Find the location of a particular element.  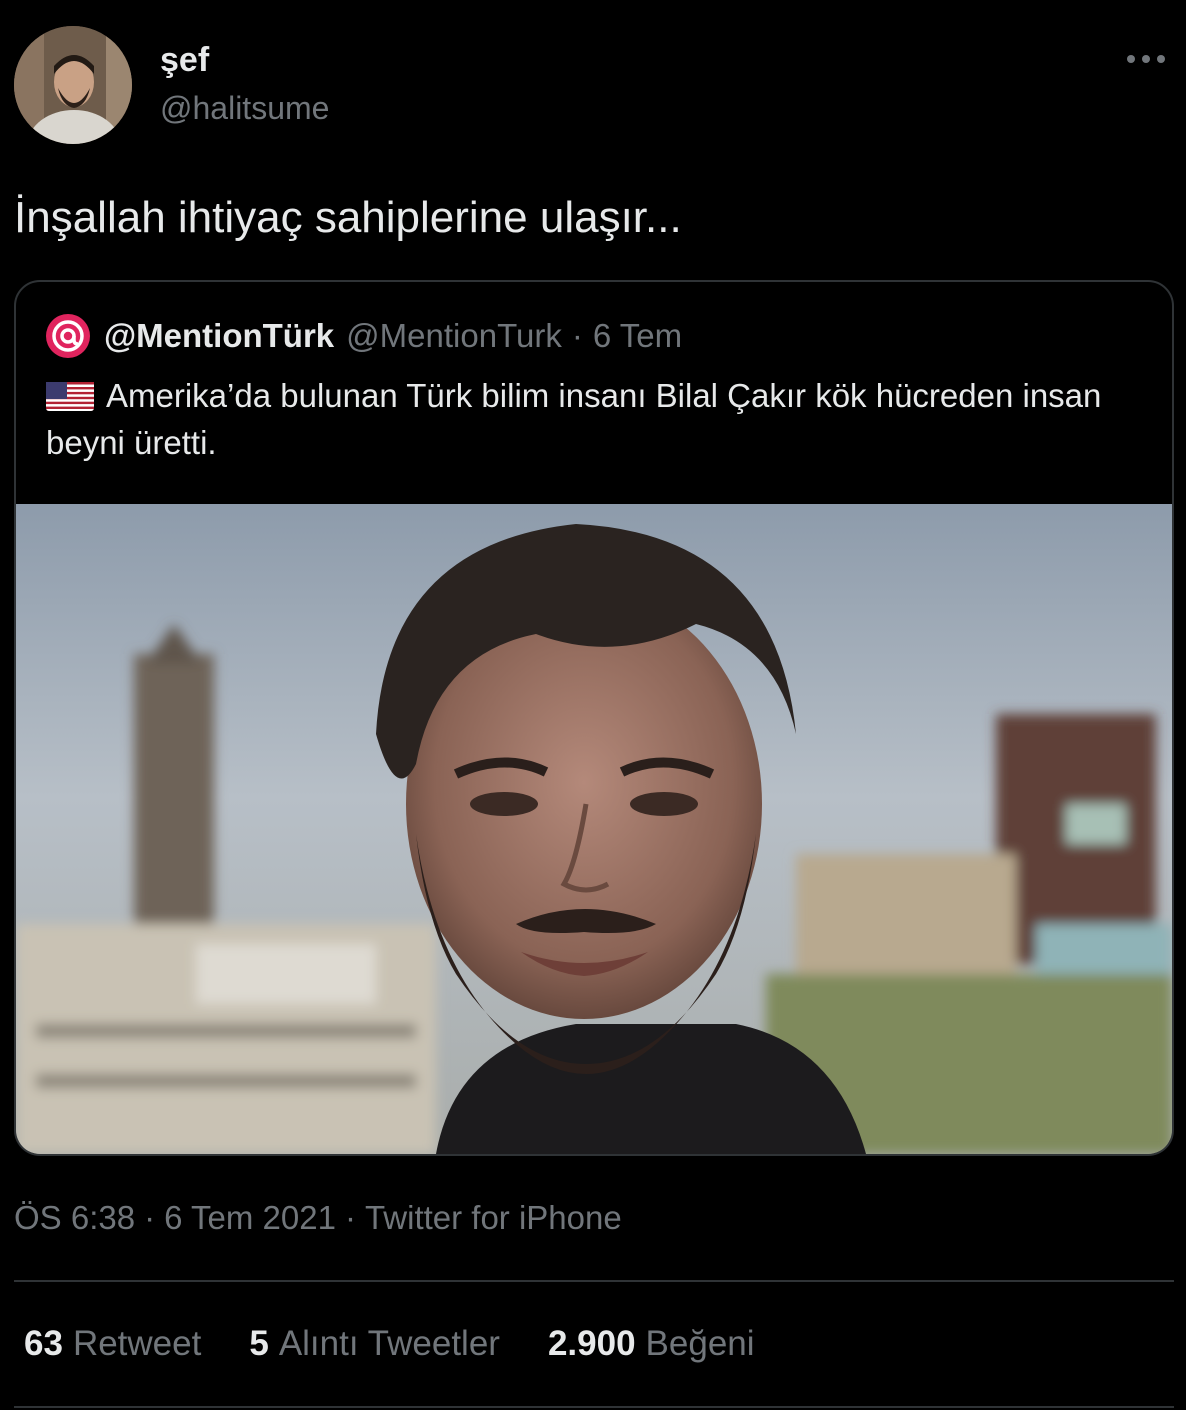

profile-photo-icon is located at coordinates (73, 85).